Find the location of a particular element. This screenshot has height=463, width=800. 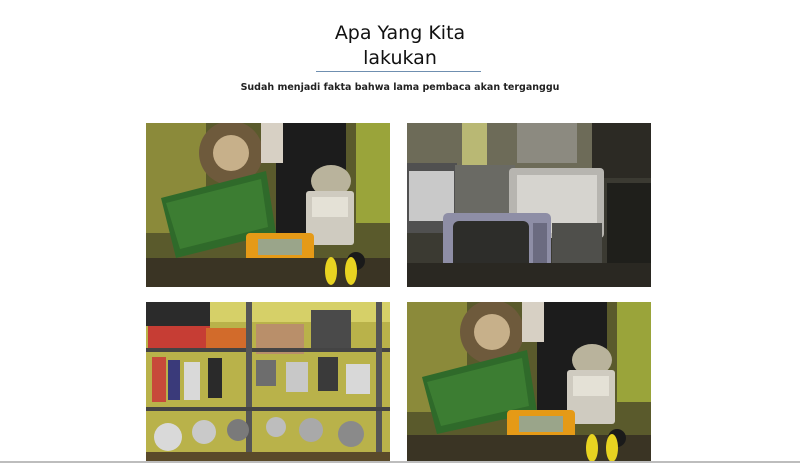

photo-televisions-image is located at coordinates (529, 205).